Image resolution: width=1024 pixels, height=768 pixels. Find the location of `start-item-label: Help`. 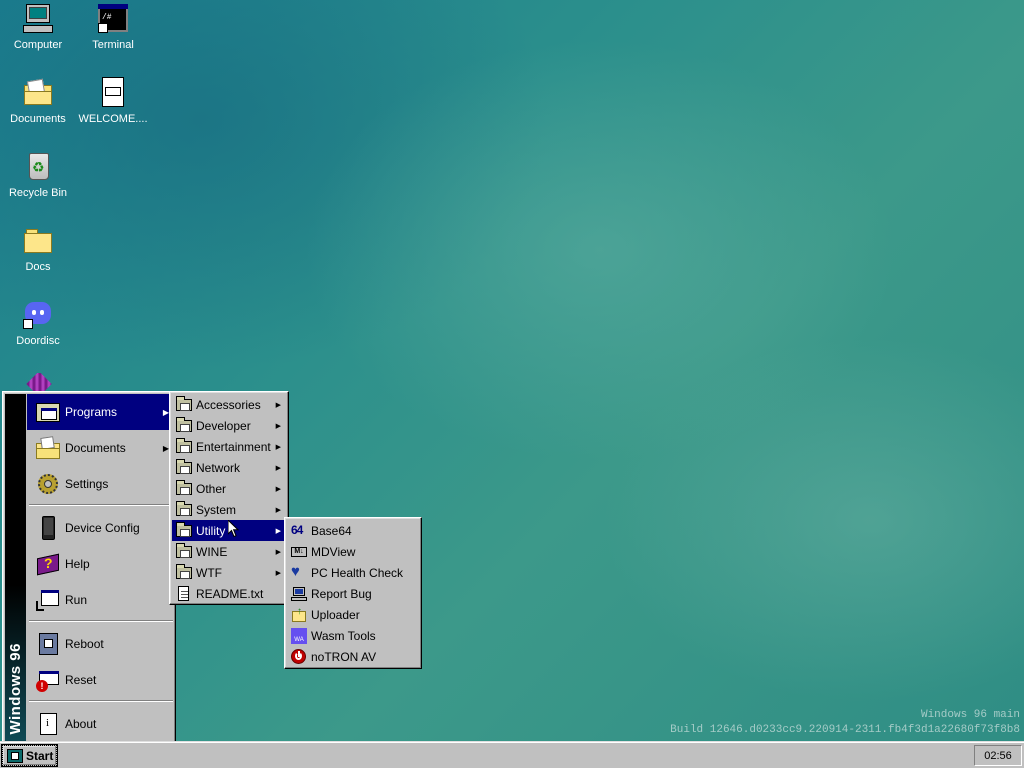

start-item-label: Help is located at coordinates (77, 564).